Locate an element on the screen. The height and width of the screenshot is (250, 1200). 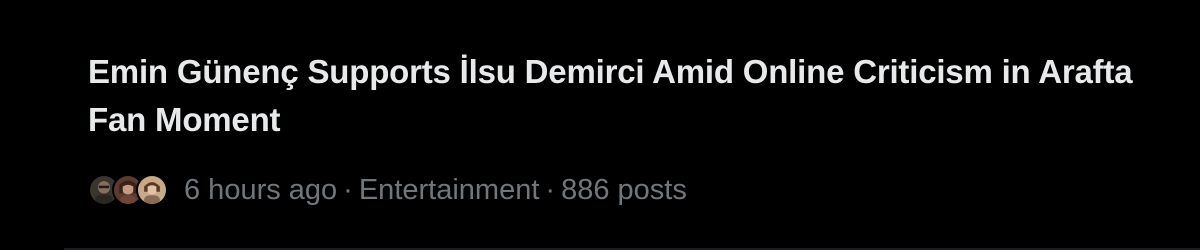
story-post-count: 886 posts is located at coordinates (624, 190).